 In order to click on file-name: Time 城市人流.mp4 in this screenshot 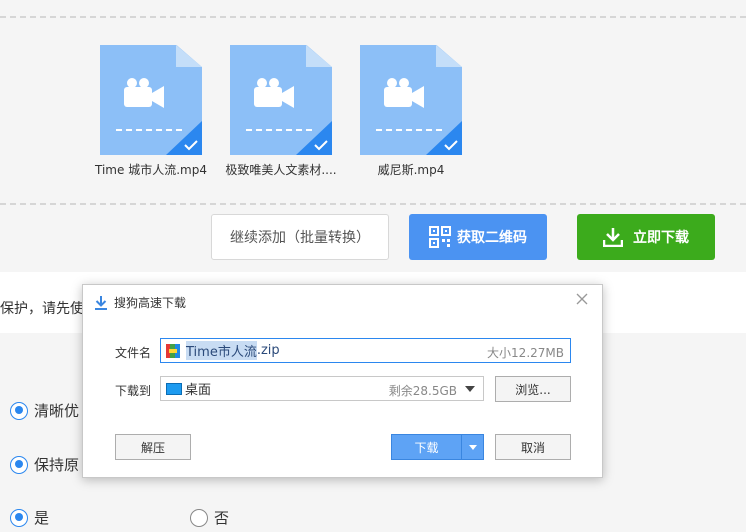, I will do `click(151, 170)`.